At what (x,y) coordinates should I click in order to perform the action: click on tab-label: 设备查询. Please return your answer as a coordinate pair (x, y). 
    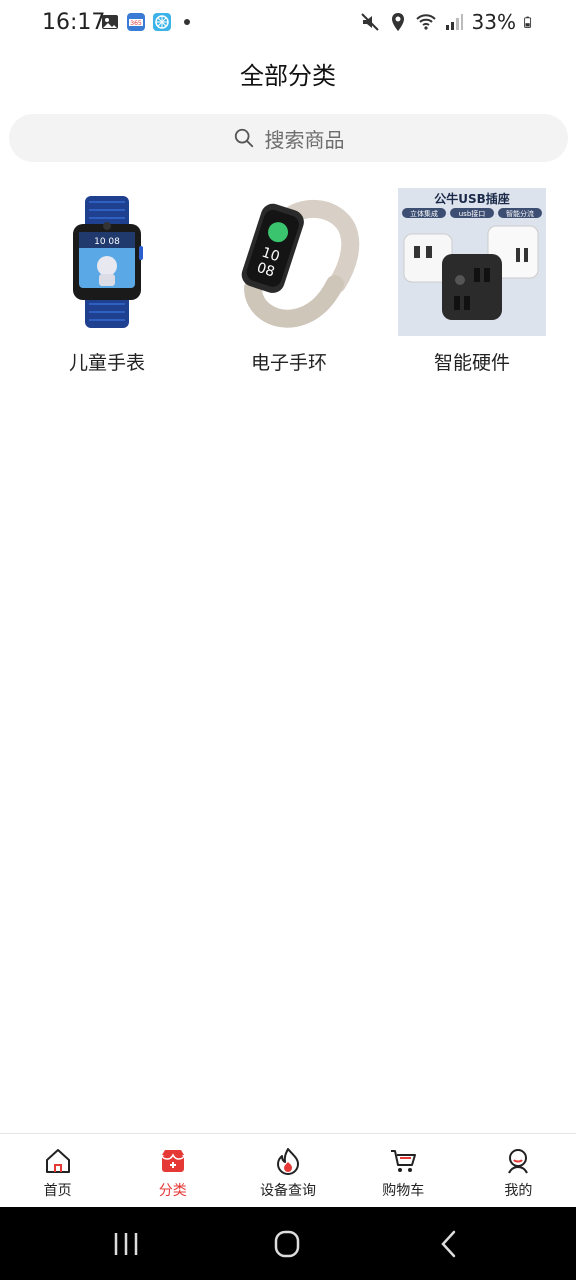
    Looking at the image, I should click on (288, 1191).